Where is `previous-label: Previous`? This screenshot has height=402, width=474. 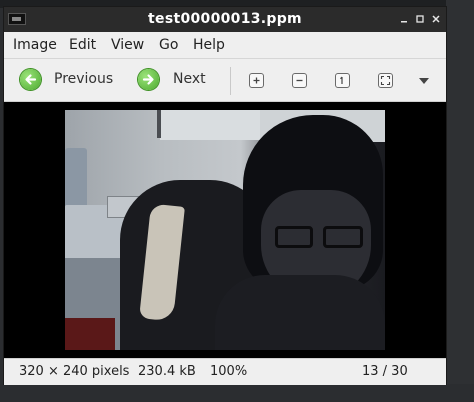
previous-label: Previous is located at coordinates (84, 79).